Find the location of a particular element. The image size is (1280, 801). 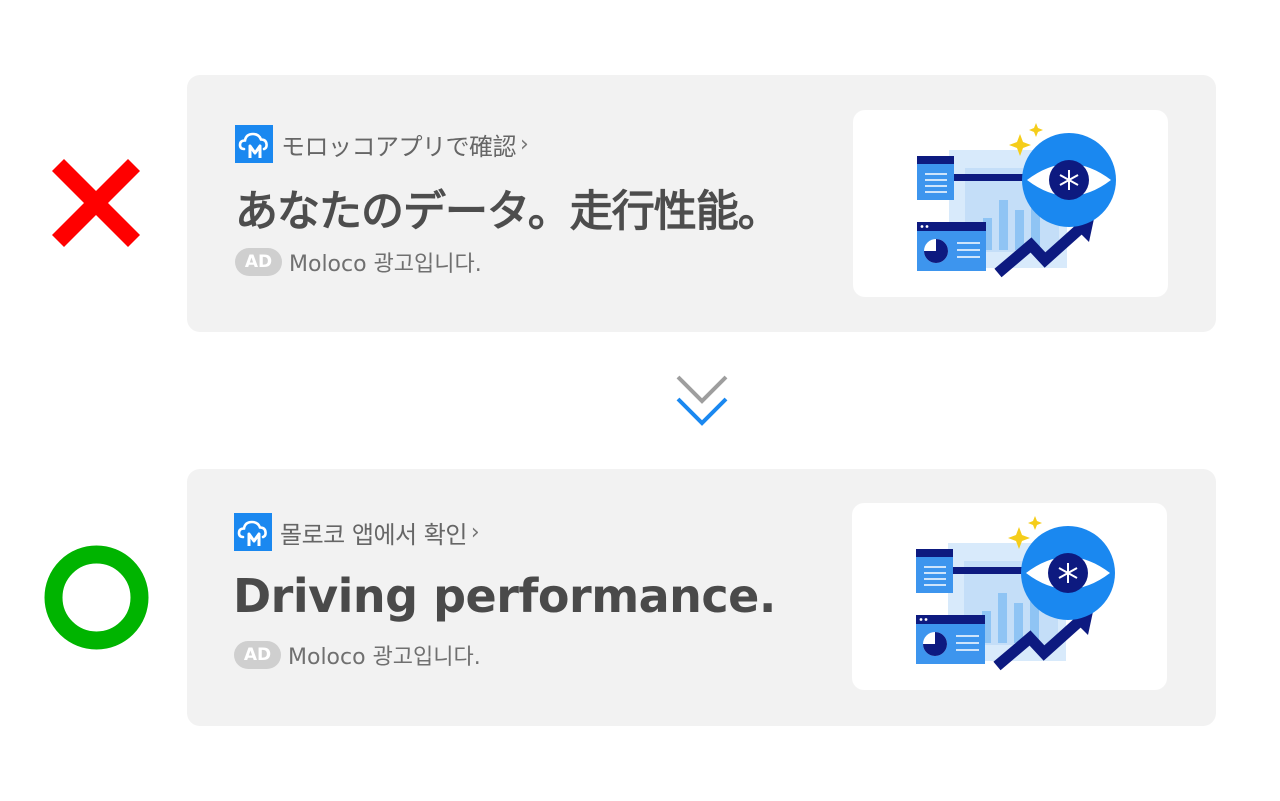

source-link: モロッコアプリで確認 › is located at coordinates (382, 144).